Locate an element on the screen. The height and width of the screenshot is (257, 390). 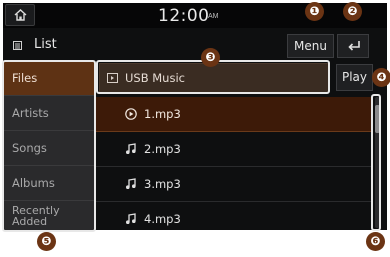
file-name: 3.mp3 is located at coordinates (162, 184).